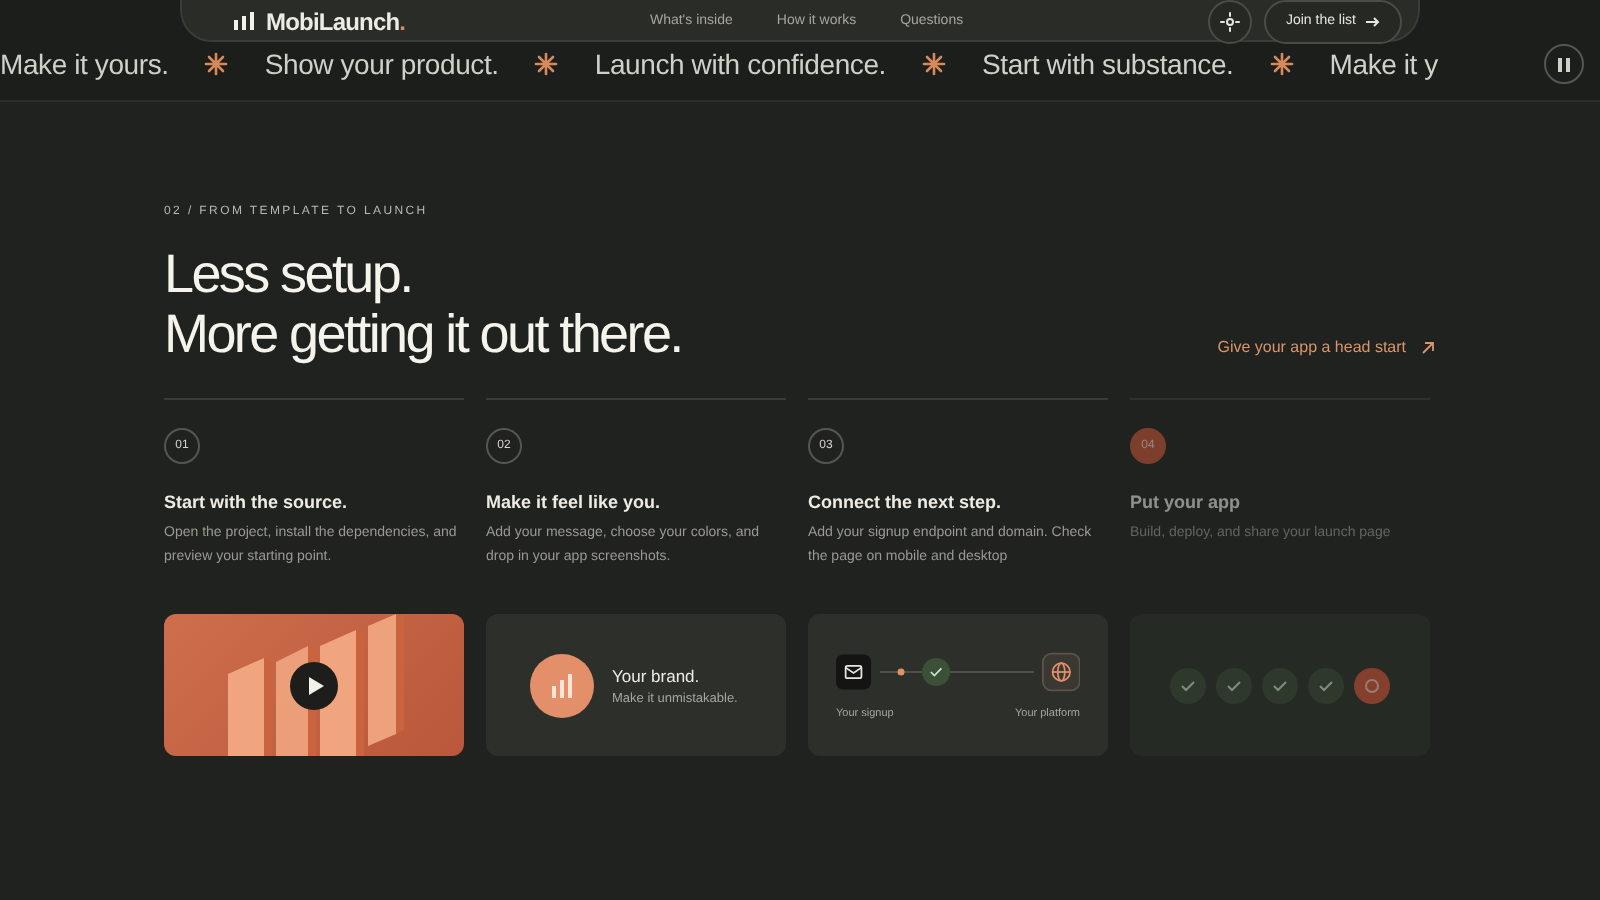  Describe the element at coordinates (854, 672) in the screenshot. I see `mail-icon` at that location.